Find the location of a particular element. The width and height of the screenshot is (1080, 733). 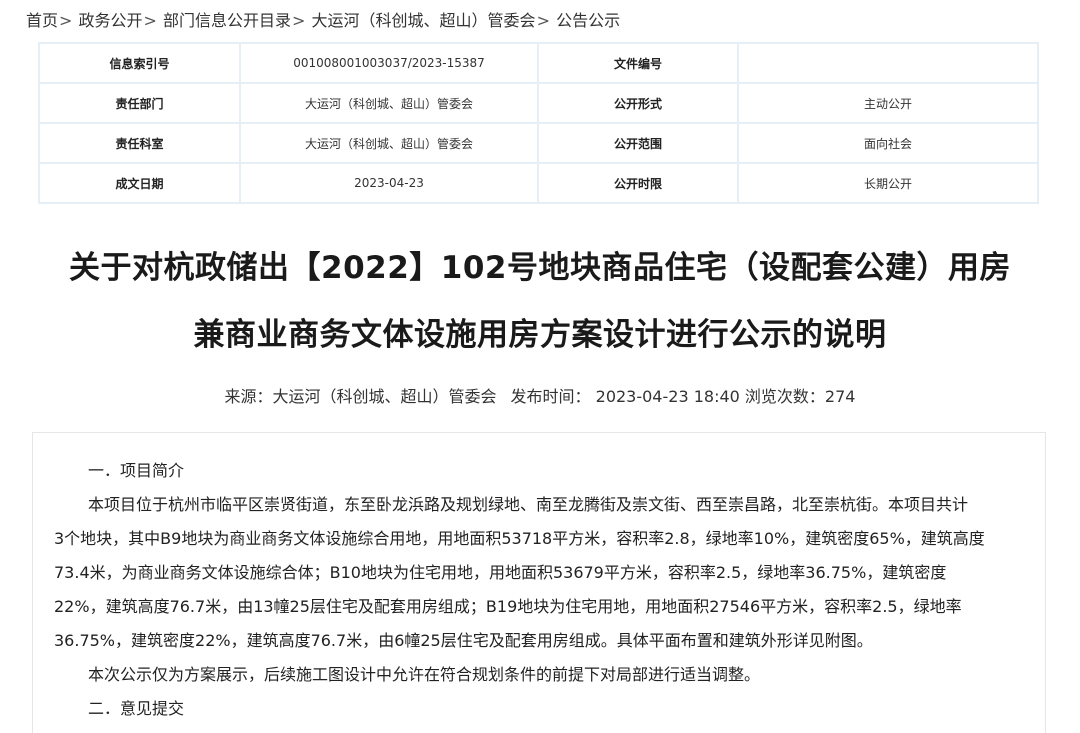

section-heading-feedback: 二．意见提交 is located at coordinates (136, 708).